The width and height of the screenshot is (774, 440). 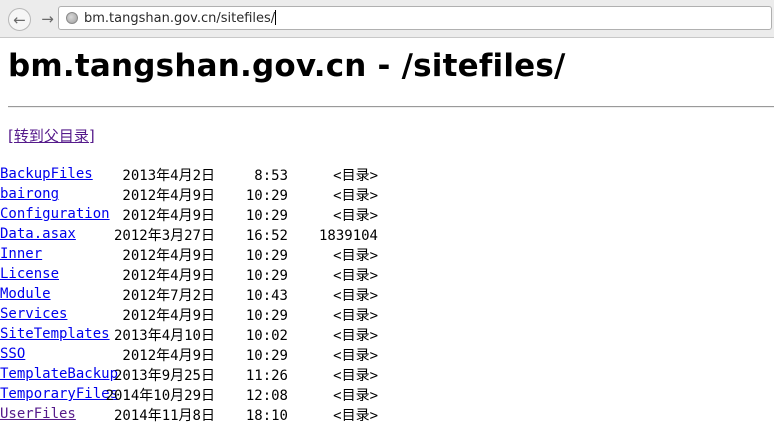 I want to click on entry-date: 2012年3月27日, so click(x=164, y=236).